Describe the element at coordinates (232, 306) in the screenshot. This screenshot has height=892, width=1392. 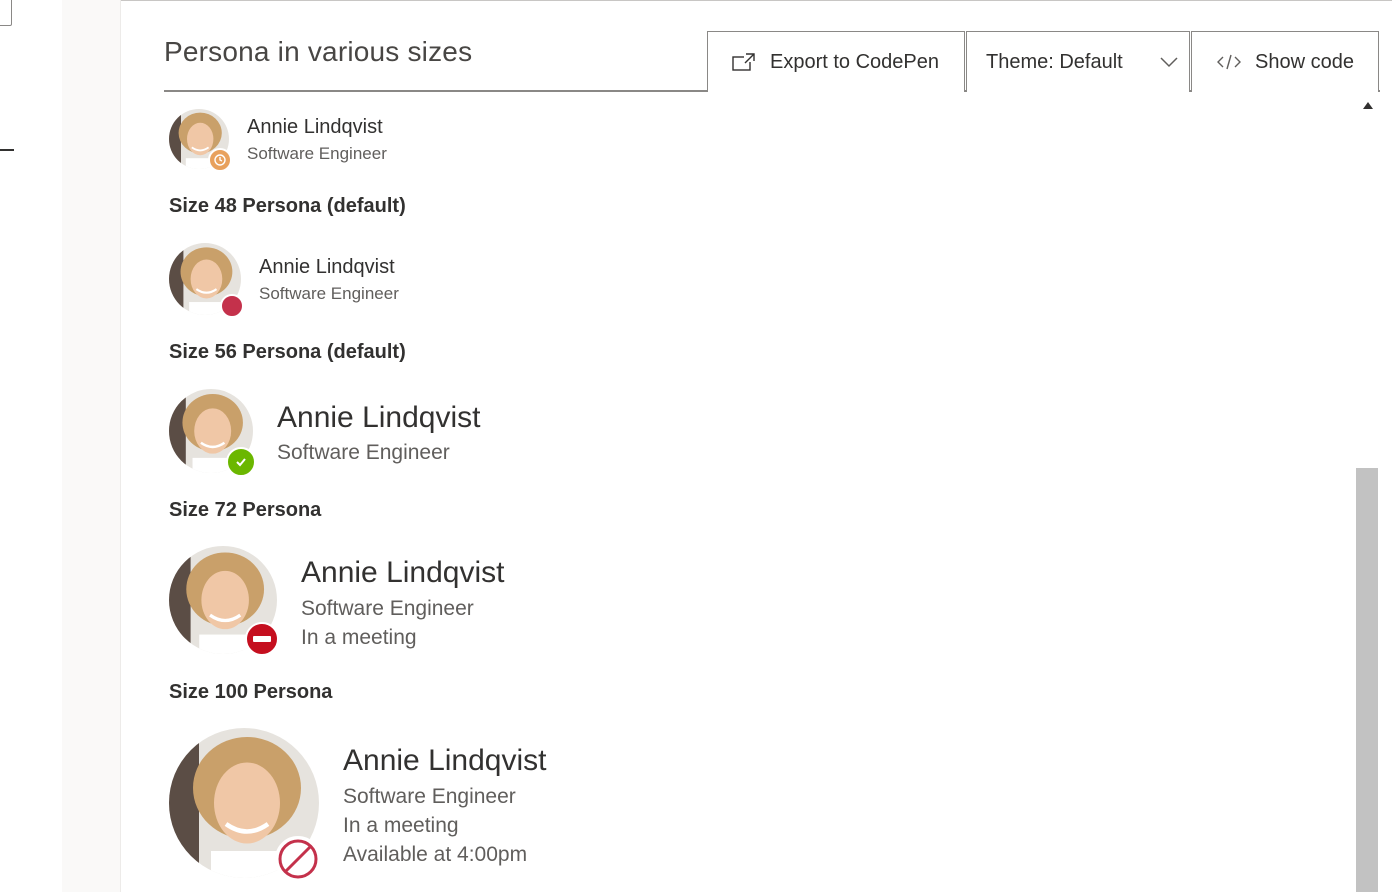
I see `presence-busy-icon` at that location.